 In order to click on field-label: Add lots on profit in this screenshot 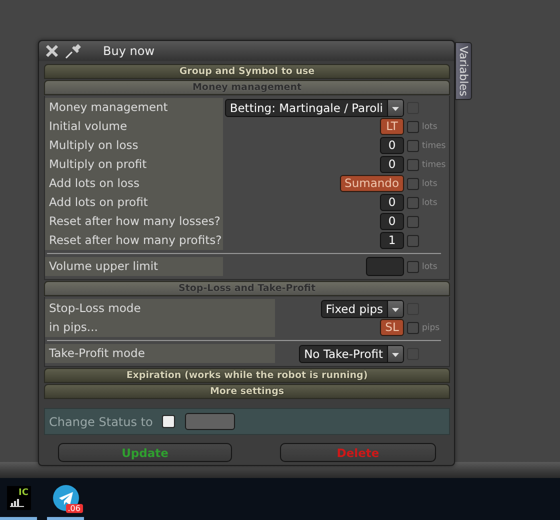, I will do `click(134, 202)`.